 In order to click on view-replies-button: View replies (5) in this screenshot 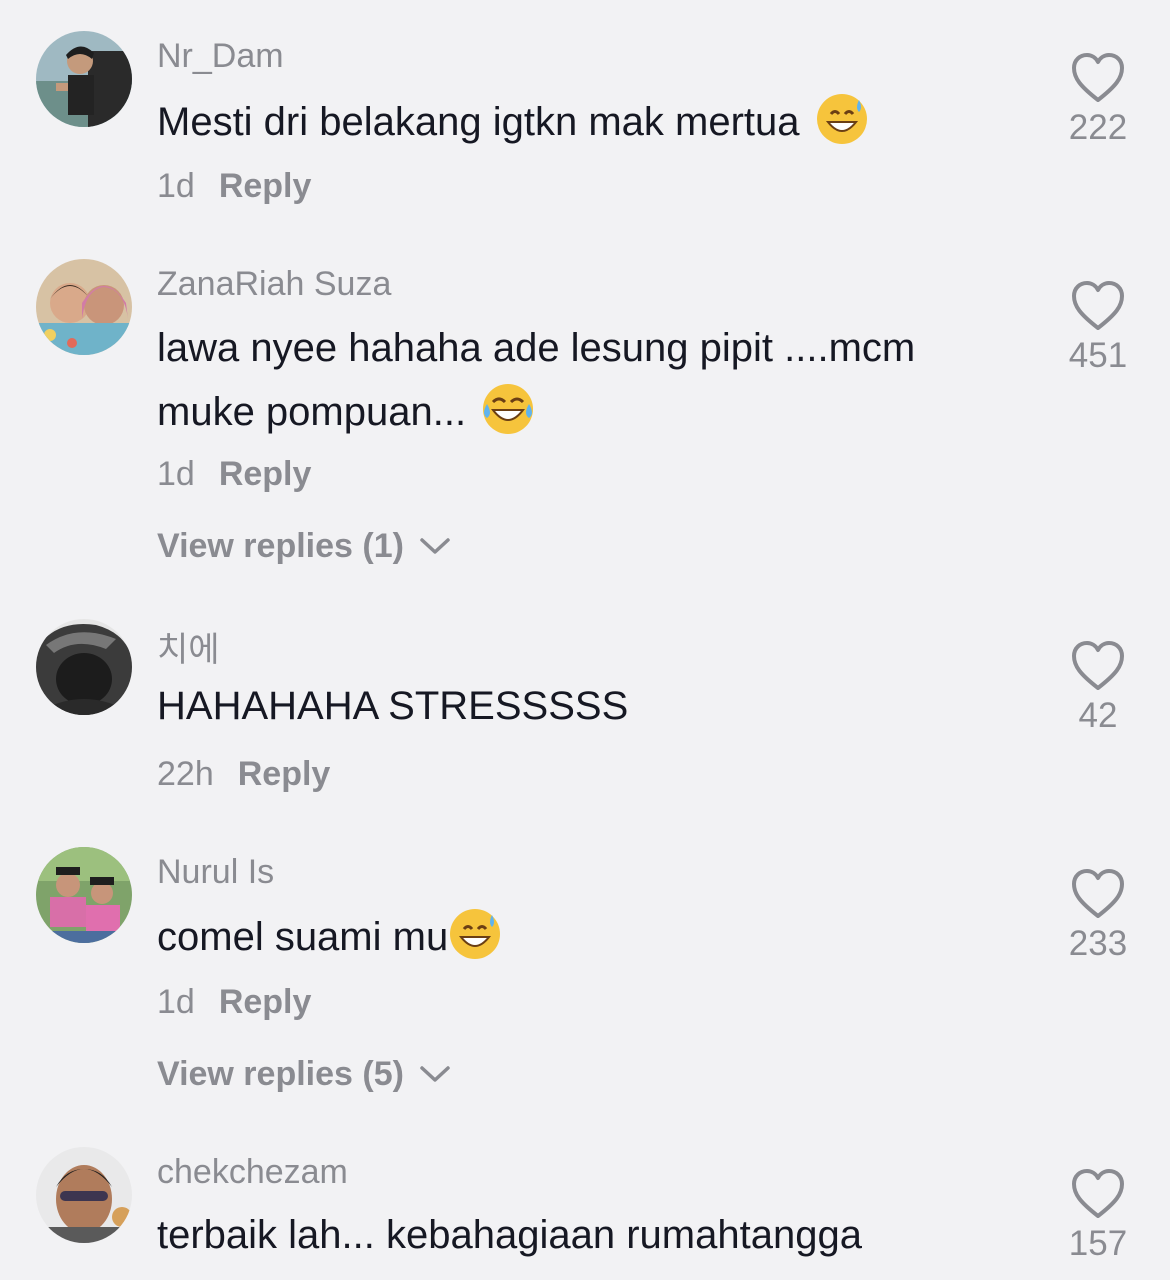, I will do `click(304, 1074)`.